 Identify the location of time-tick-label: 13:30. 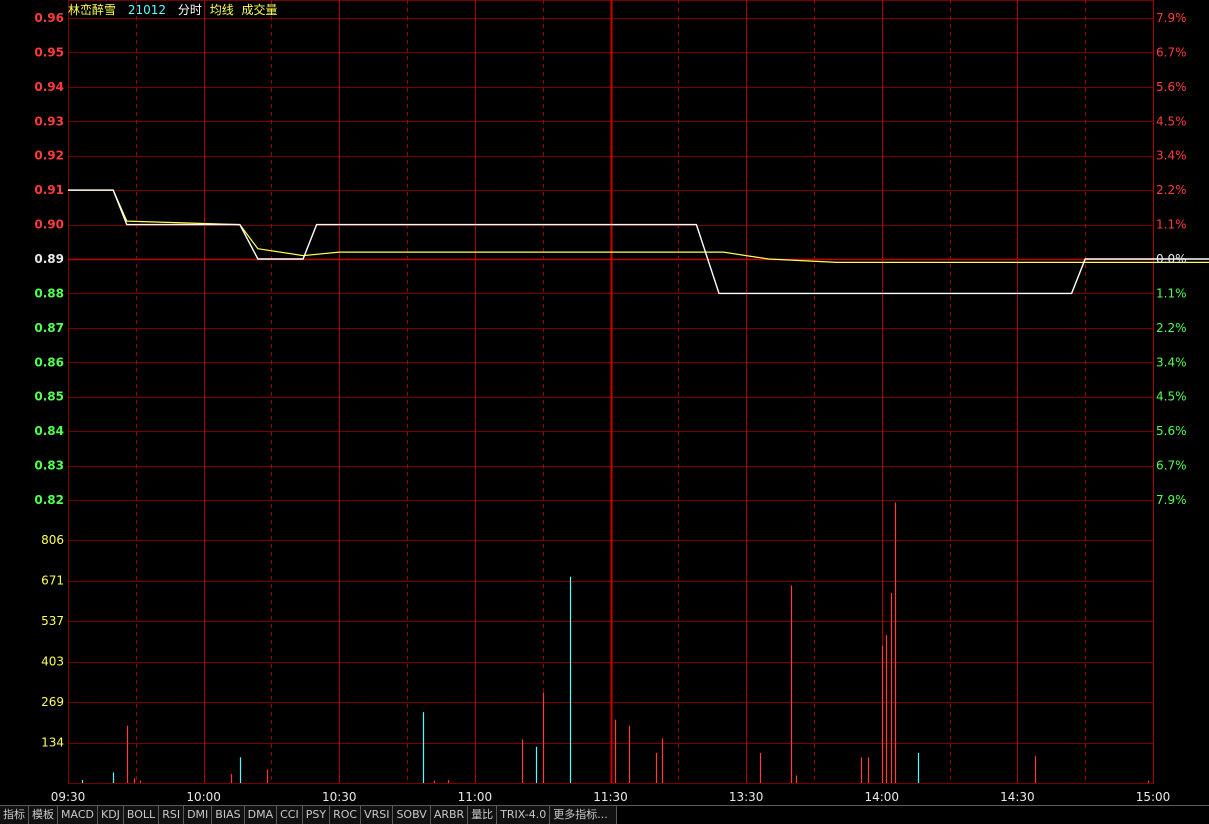
(746, 797).